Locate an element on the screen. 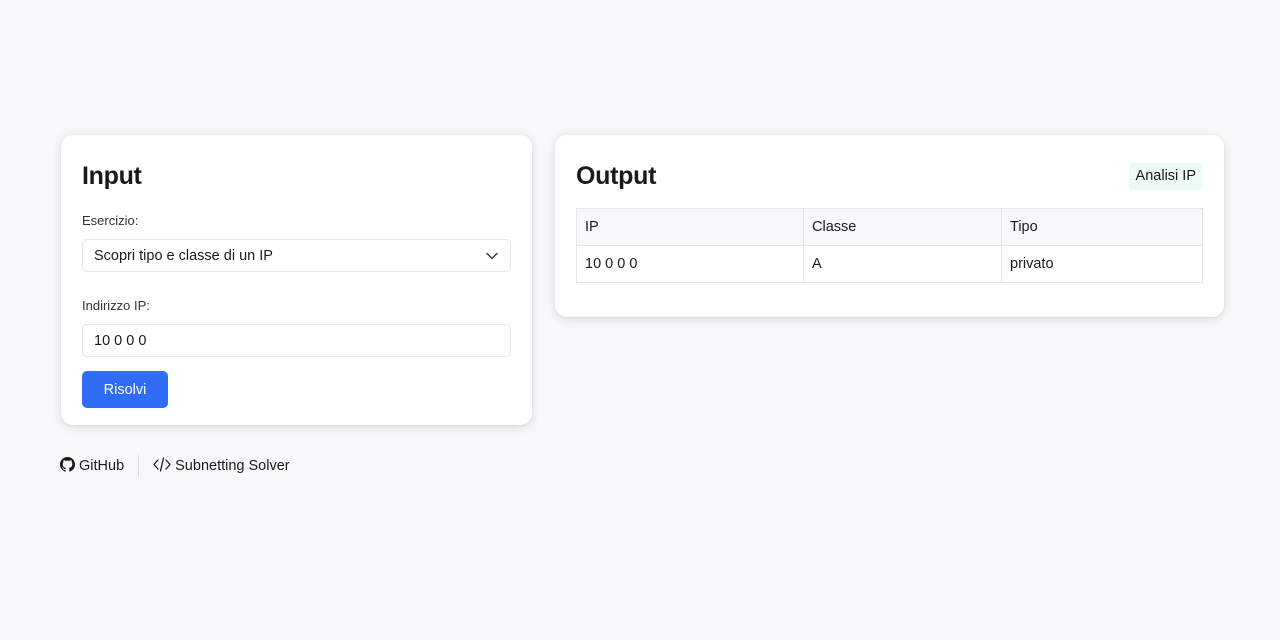  footer-divider is located at coordinates (139, 466).